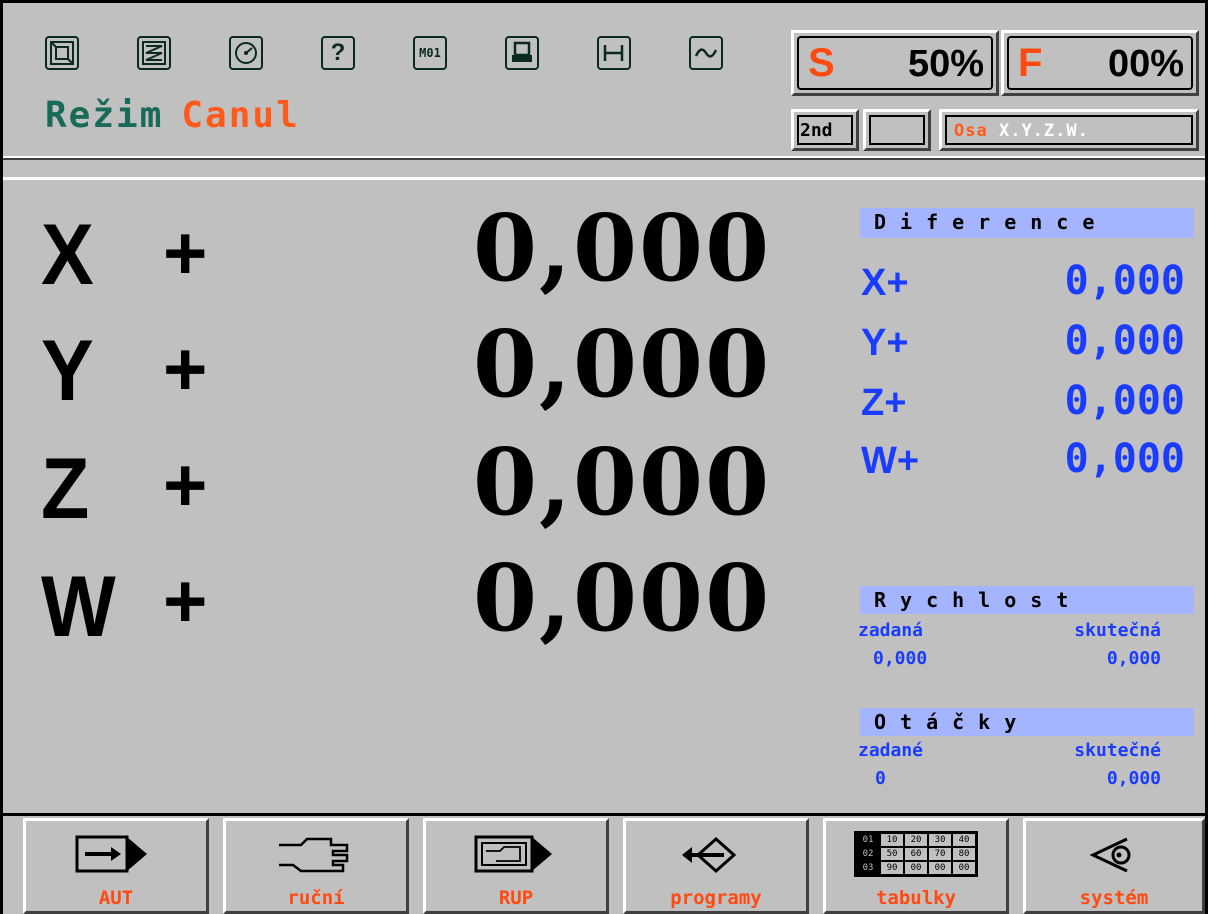 Image resolution: width=1208 pixels, height=914 pixels. Describe the element at coordinates (952, 722) in the screenshot. I see `rpm-title: Otáčky` at that location.